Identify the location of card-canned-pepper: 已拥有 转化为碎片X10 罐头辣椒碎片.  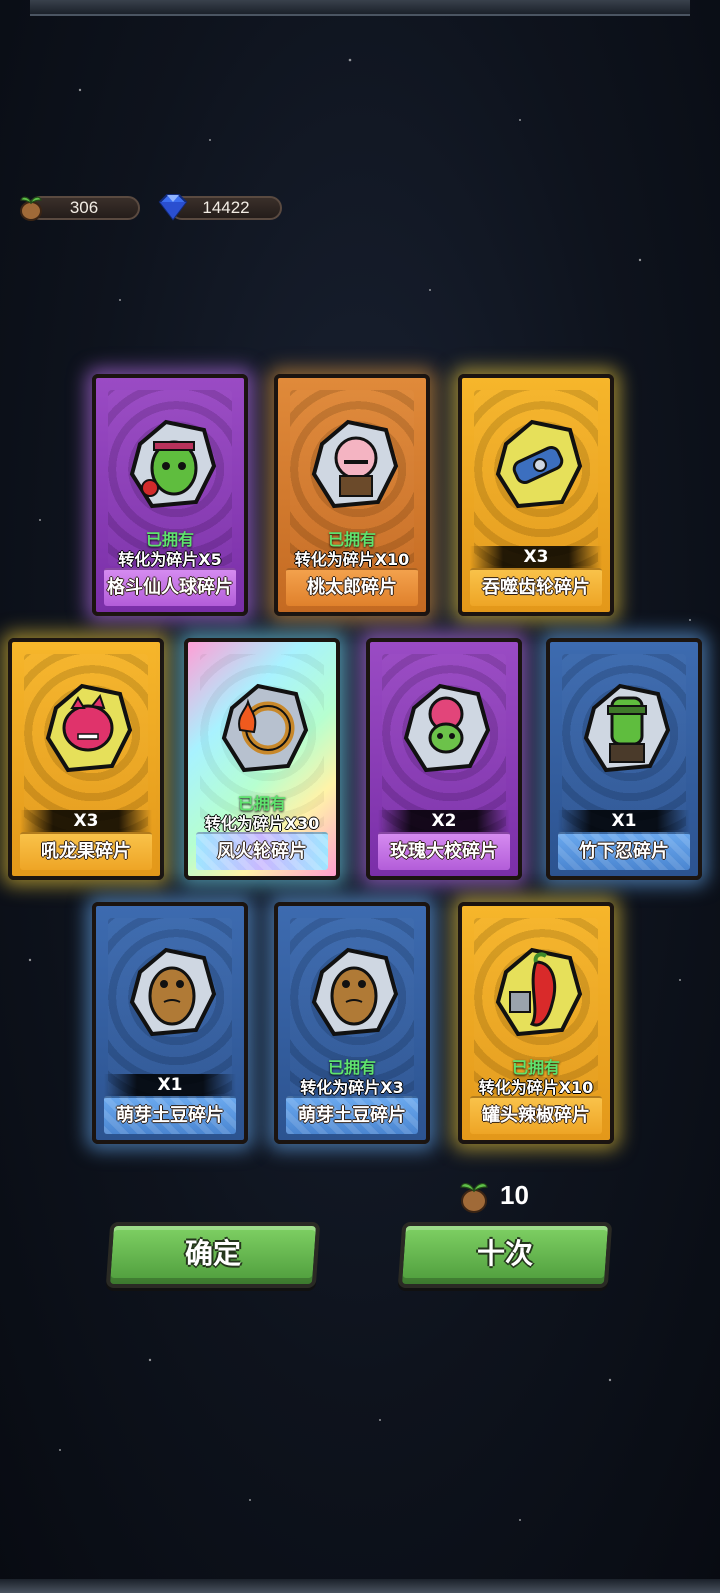
(536, 1023).